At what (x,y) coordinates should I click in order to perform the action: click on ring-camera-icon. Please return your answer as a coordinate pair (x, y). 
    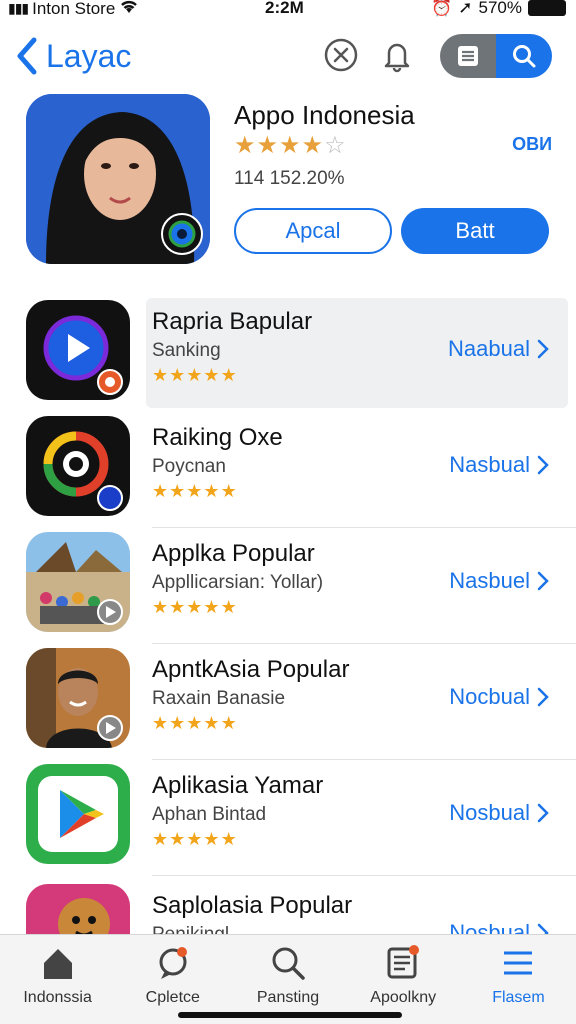
    Looking at the image, I should click on (78, 466).